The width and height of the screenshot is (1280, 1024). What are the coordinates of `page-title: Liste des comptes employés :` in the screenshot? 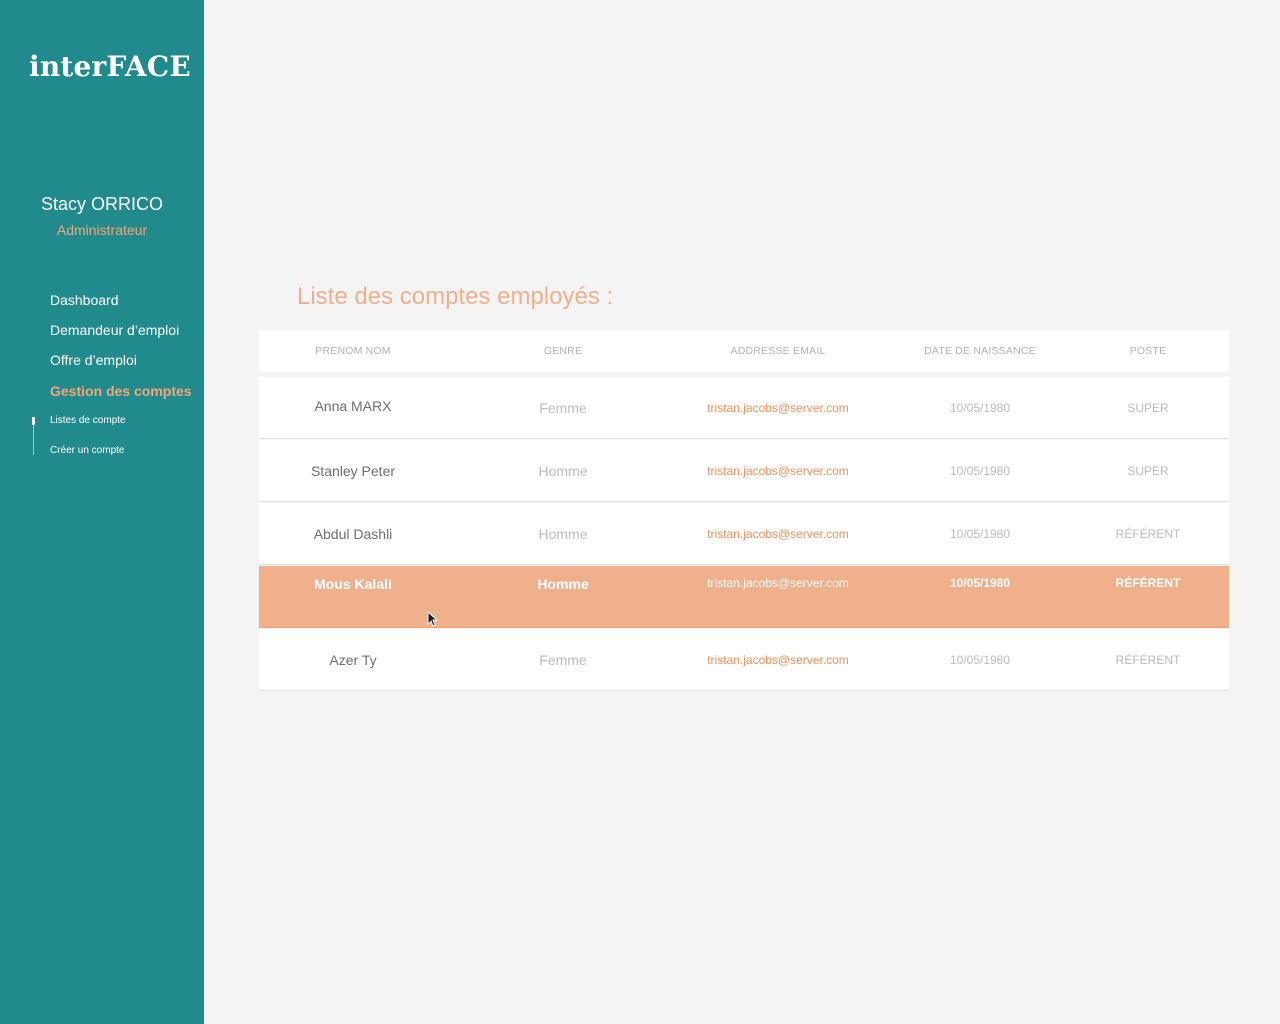 It's located at (455, 296).